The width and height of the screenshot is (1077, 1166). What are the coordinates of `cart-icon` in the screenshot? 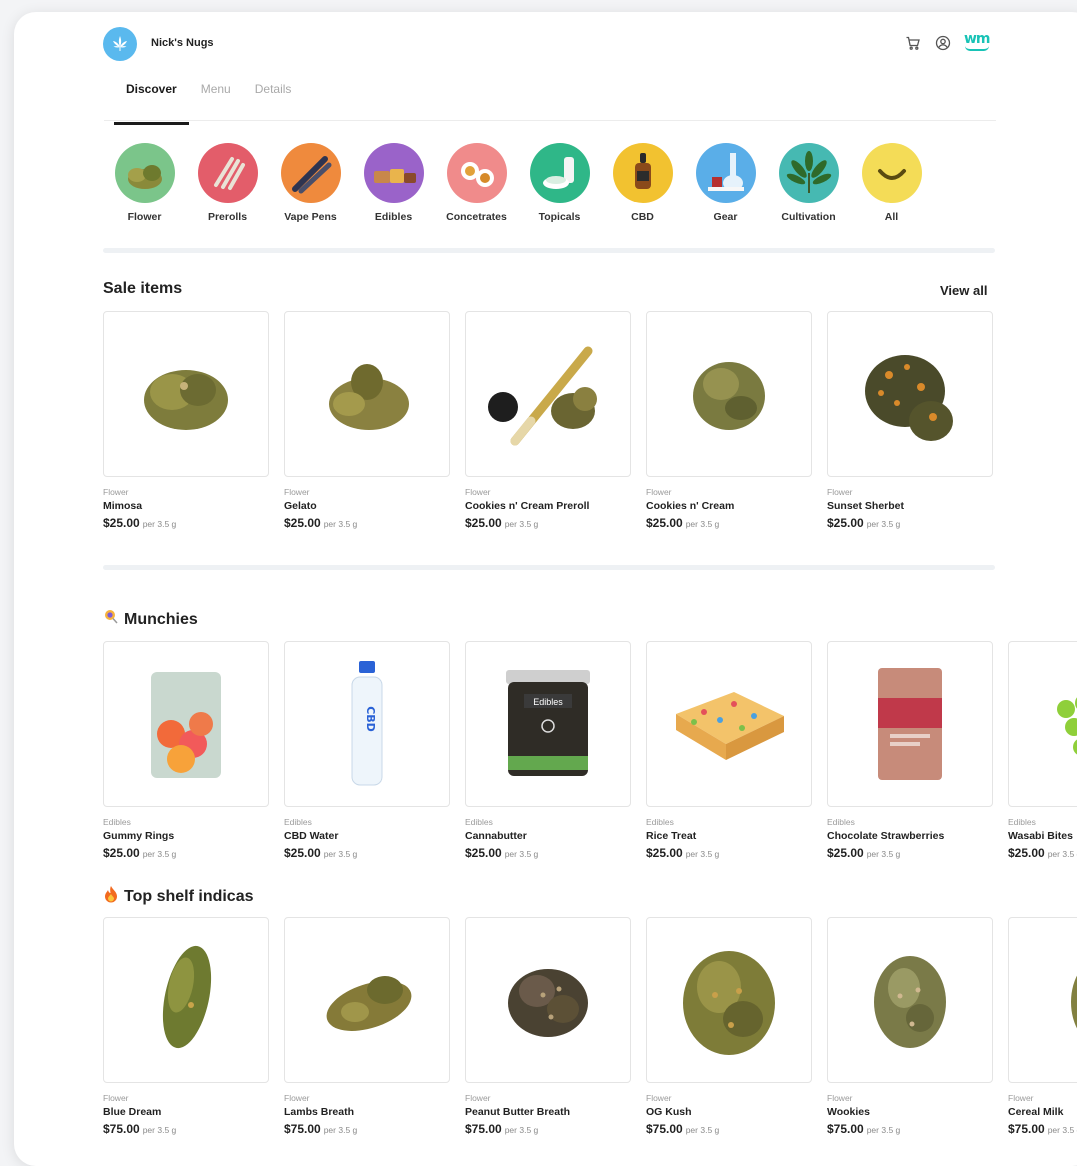 It's located at (913, 43).